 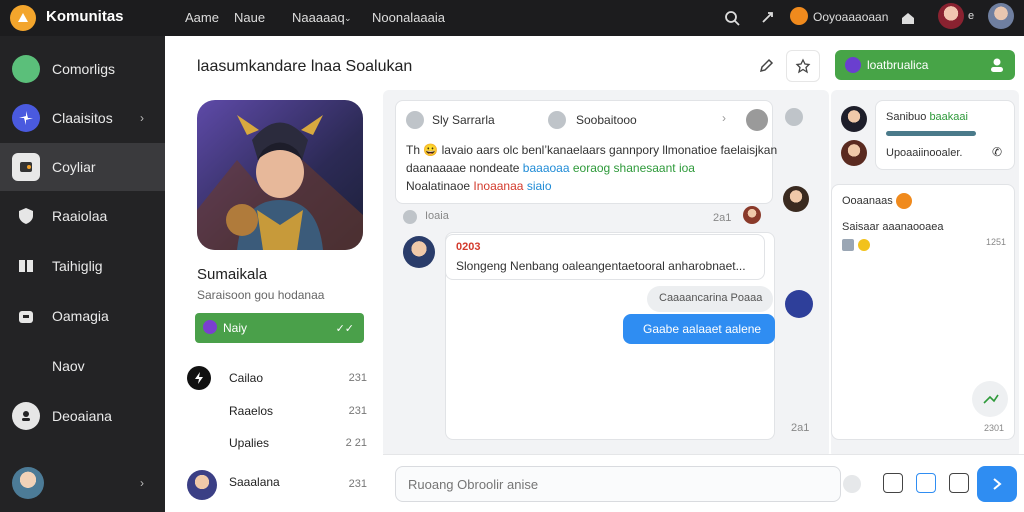 What do you see at coordinates (210, 327) in the screenshot?
I see `game-icon` at bounding box center [210, 327].